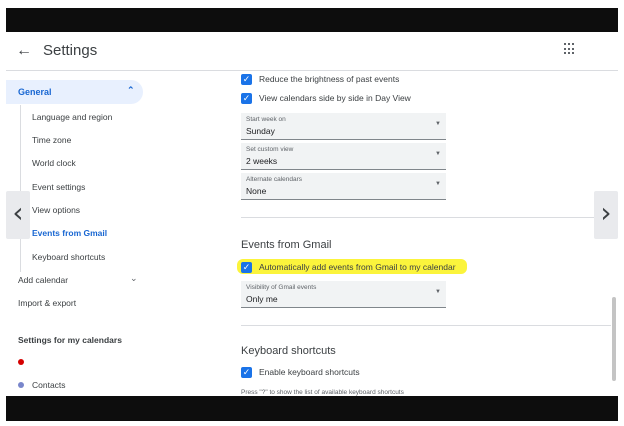 The image size is (624, 426). Describe the element at coordinates (312, 20) in the screenshot. I see `top-letterbox` at that location.